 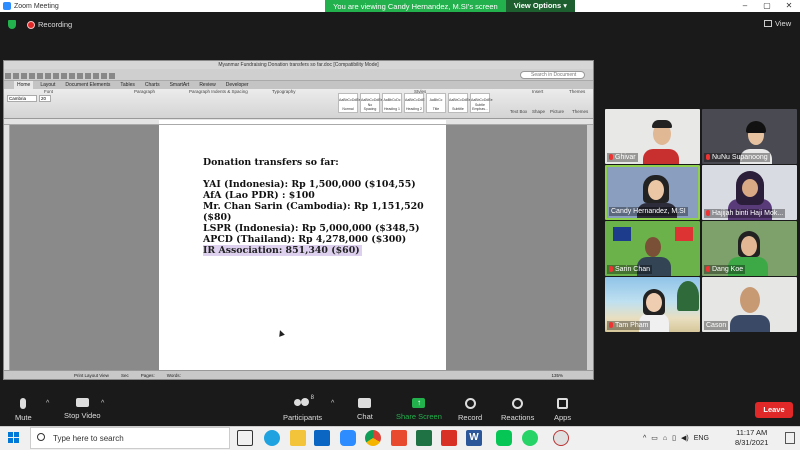 I want to click on whatsapp-icon, so click(x=530, y=438).